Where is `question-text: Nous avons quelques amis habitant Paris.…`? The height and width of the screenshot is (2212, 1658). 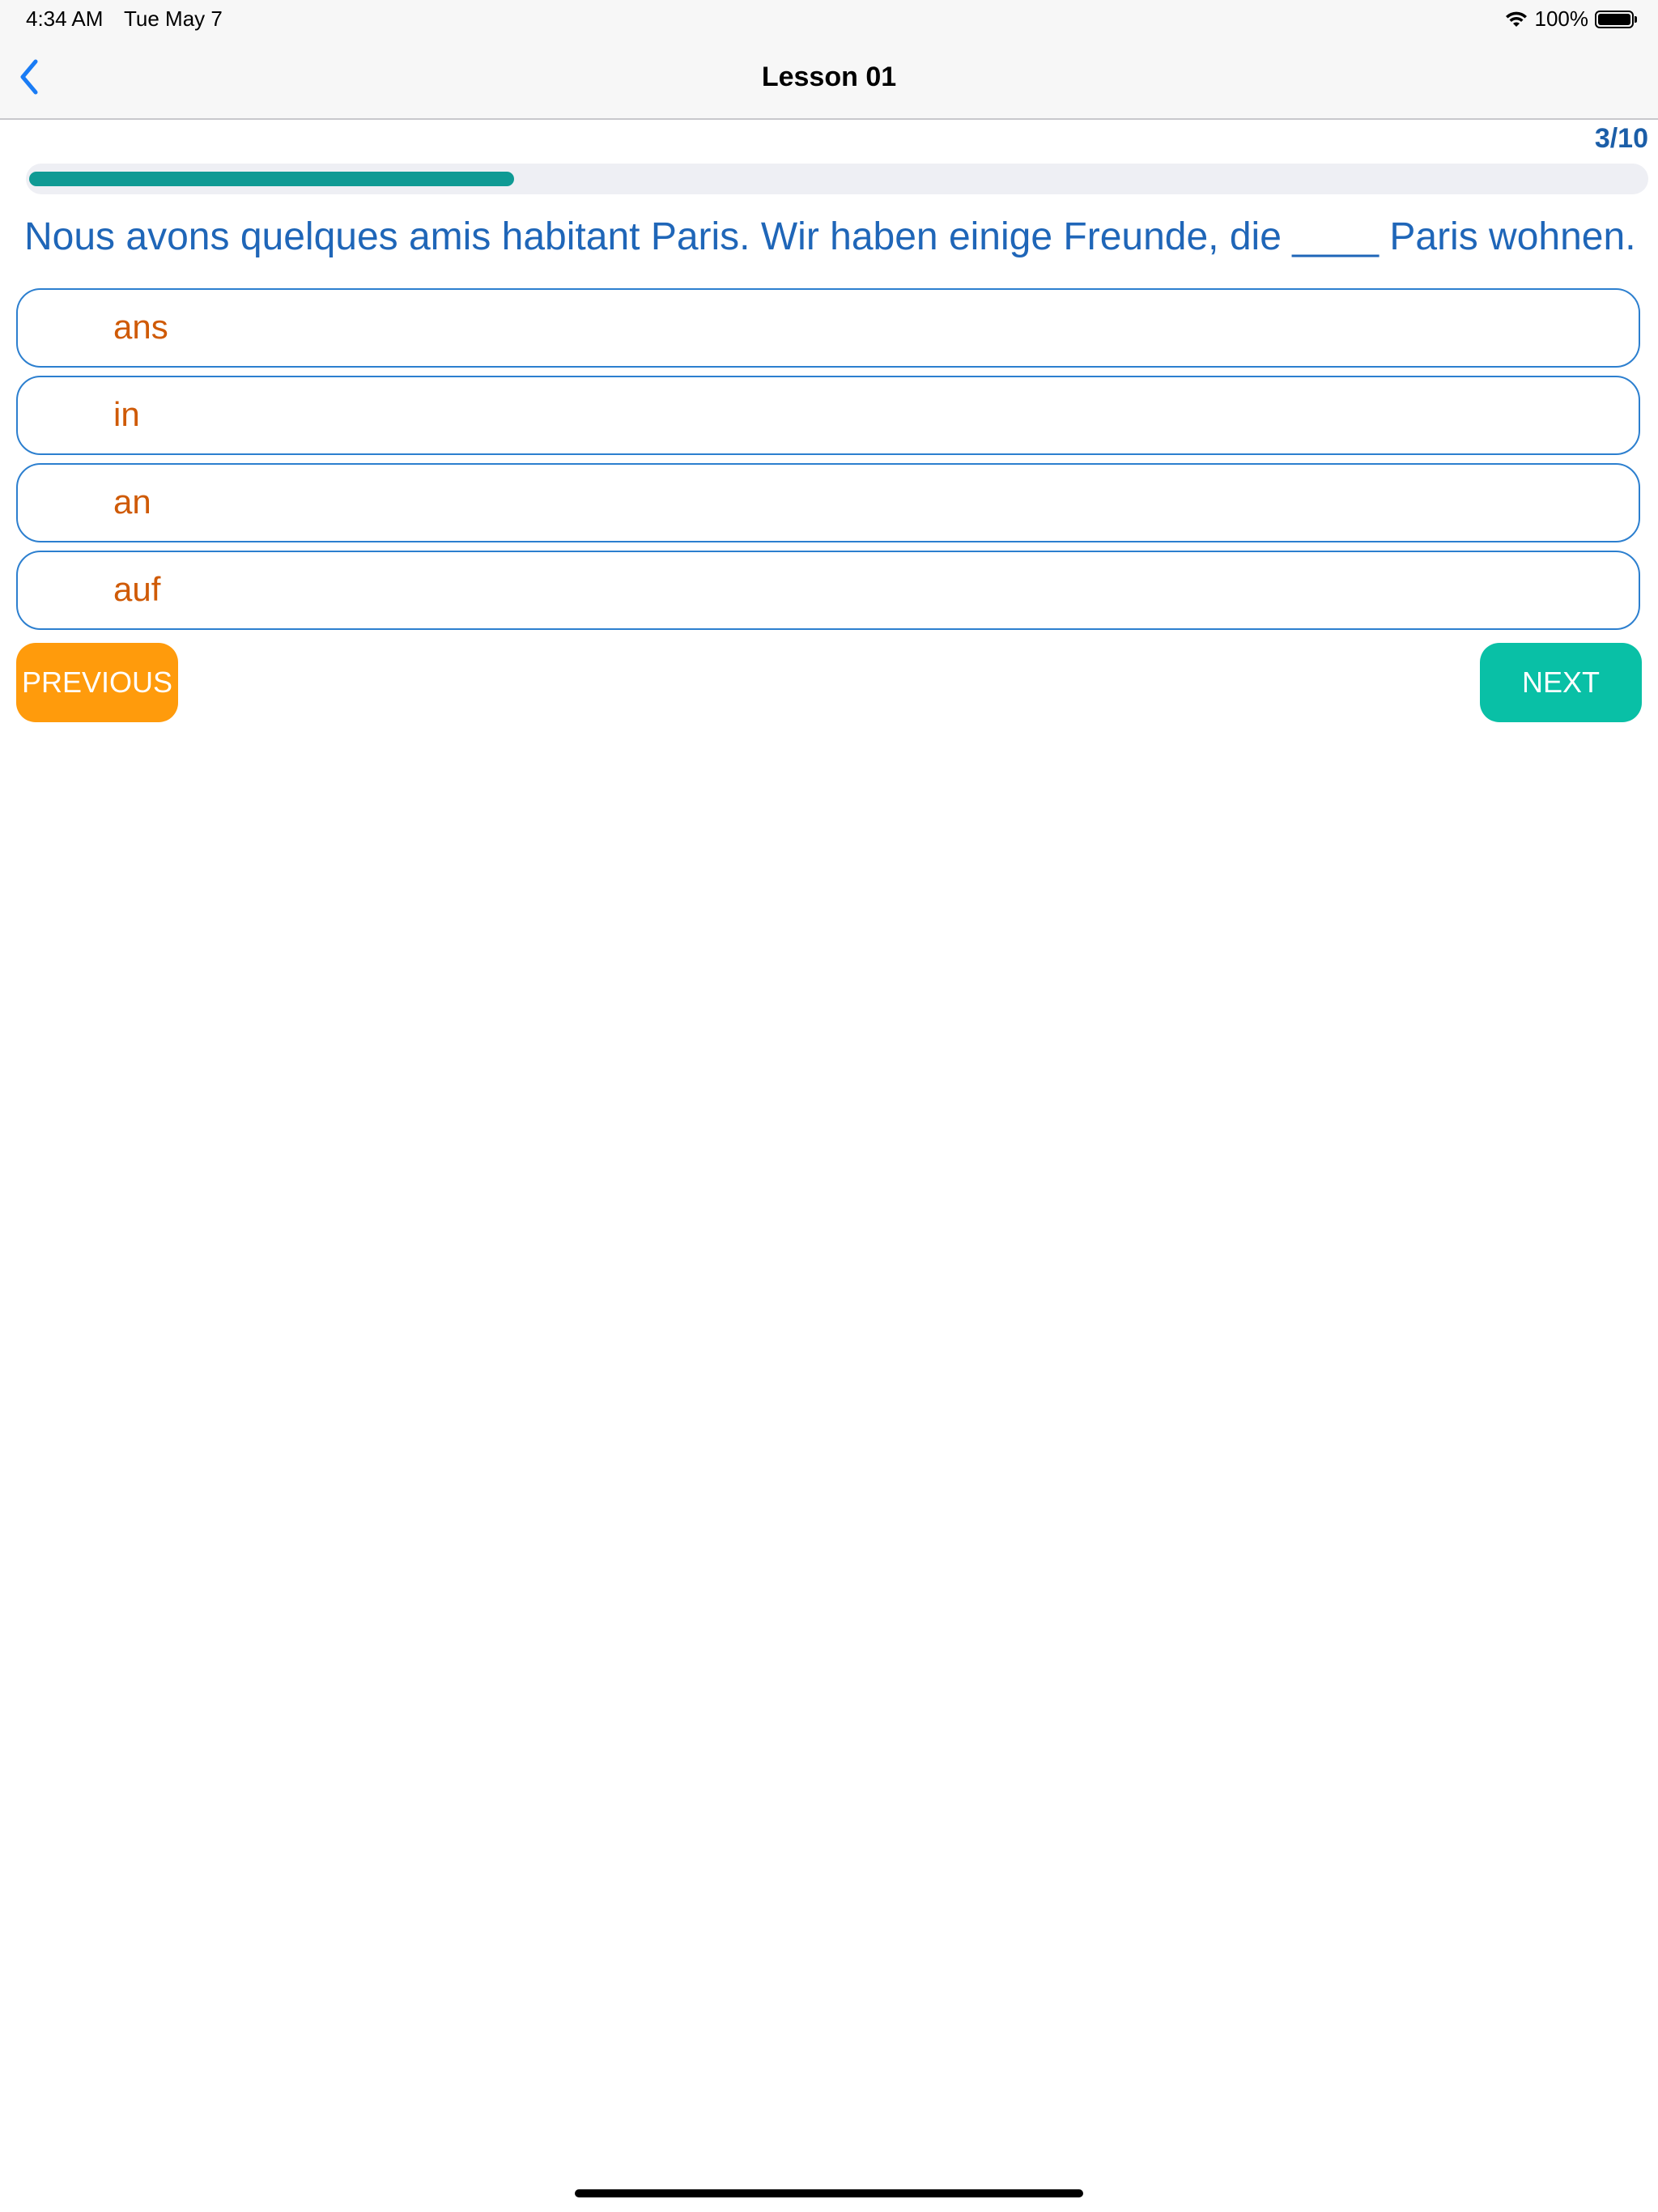
question-text: Nous avons quelques amis habitant Paris.… is located at coordinates (830, 236).